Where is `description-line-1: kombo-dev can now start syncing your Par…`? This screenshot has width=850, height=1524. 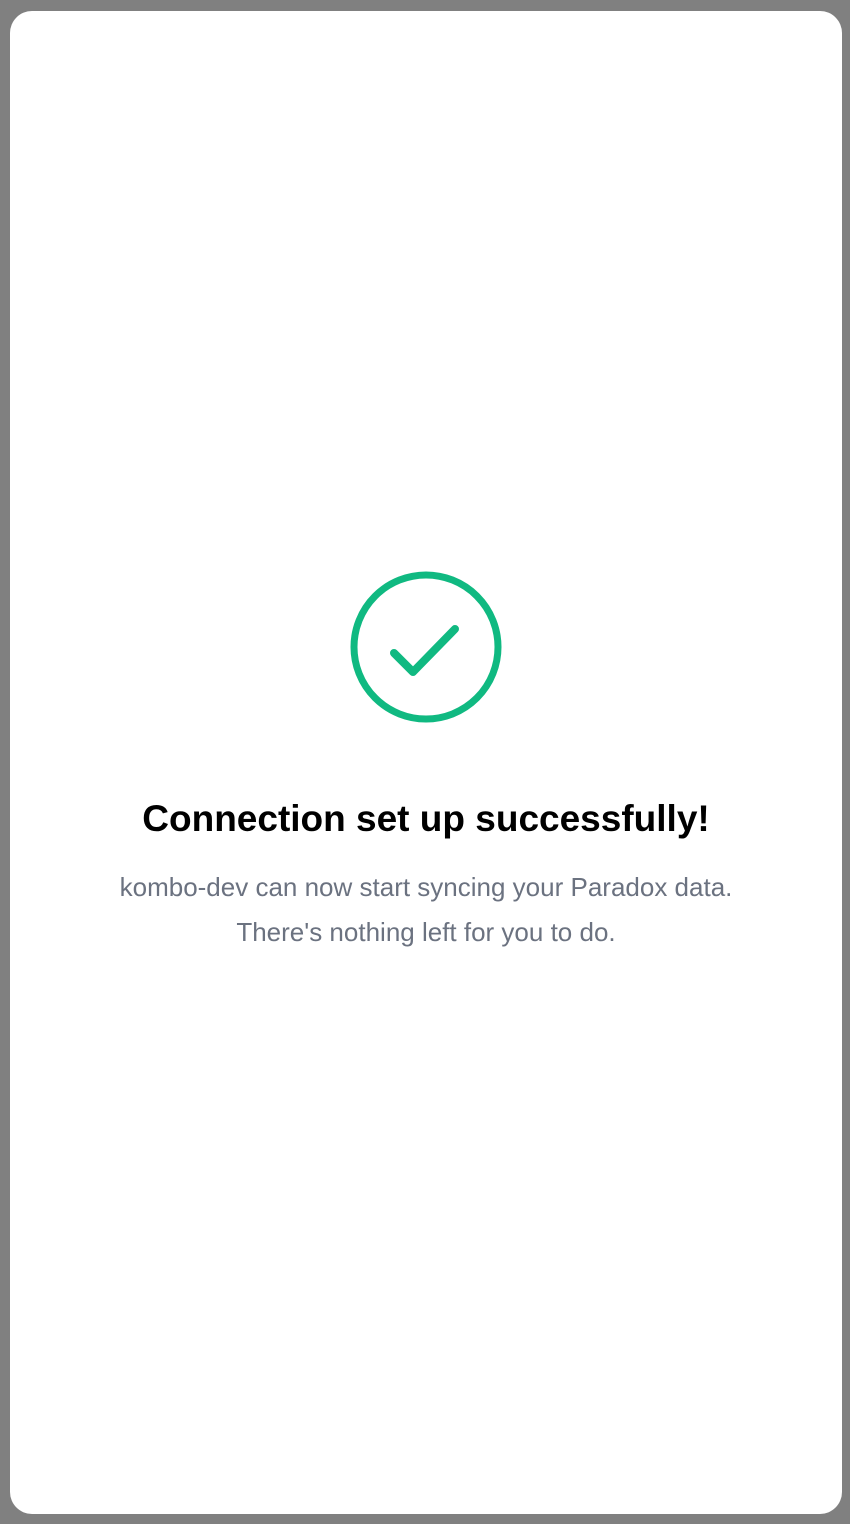
description-line-1: kombo-dev can now start syncing your Par… is located at coordinates (426, 887).